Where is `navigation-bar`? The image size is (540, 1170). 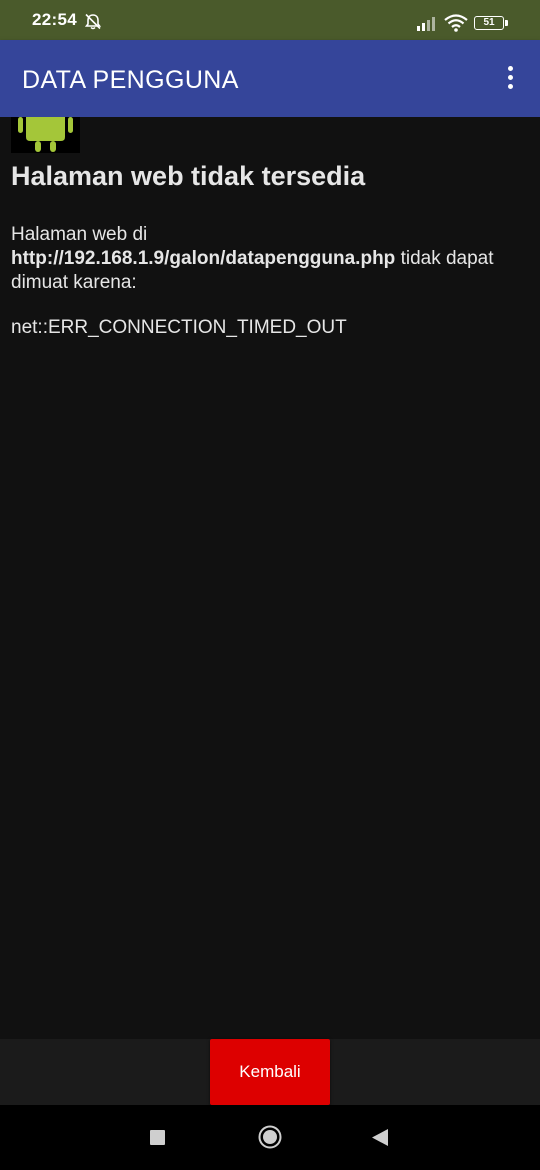 navigation-bar is located at coordinates (270, 1137).